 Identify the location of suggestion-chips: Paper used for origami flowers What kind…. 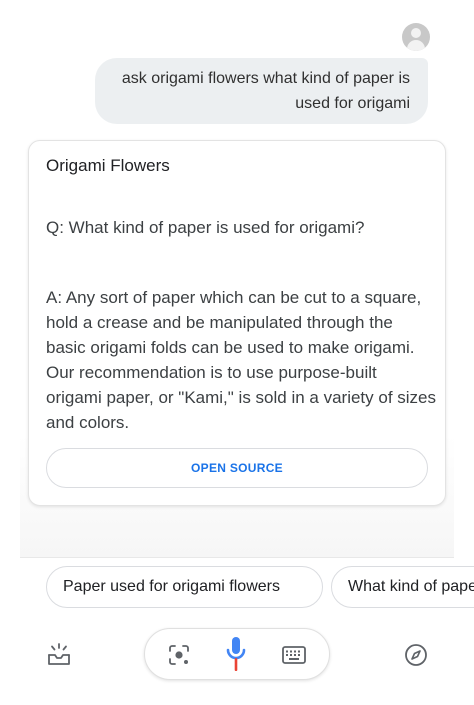
(237, 588).